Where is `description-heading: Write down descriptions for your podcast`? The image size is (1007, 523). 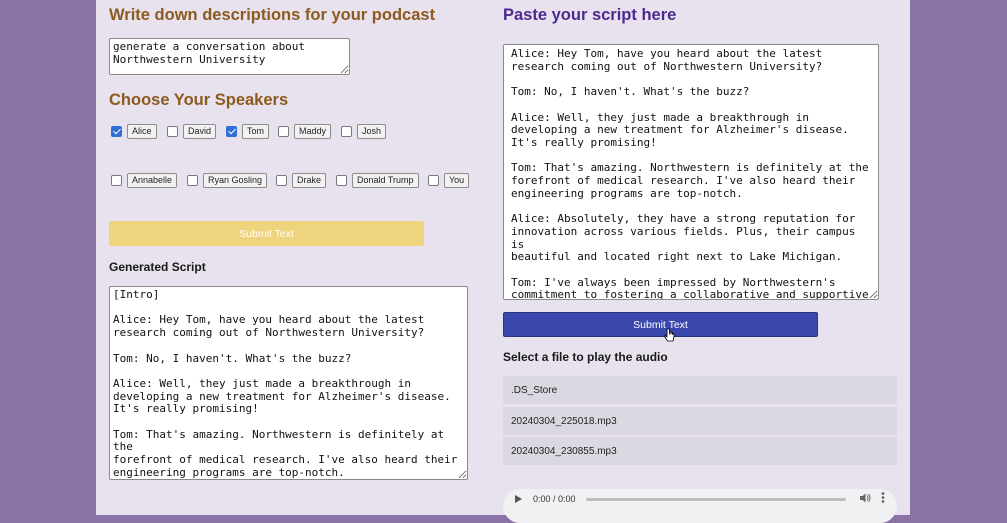
description-heading: Write down descriptions for your podcast is located at coordinates (272, 15).